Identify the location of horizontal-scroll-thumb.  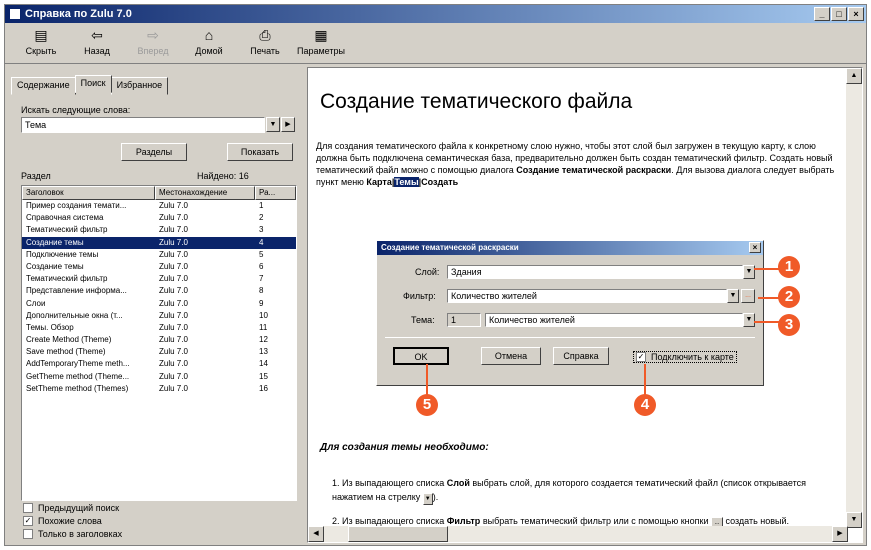
(398, 534).